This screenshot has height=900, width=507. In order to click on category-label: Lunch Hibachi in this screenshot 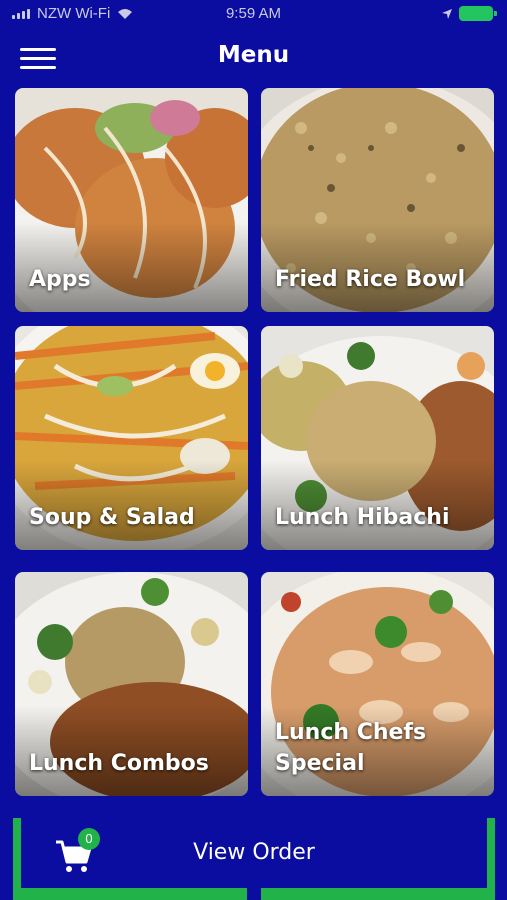, I will do `click(362, 518)`.